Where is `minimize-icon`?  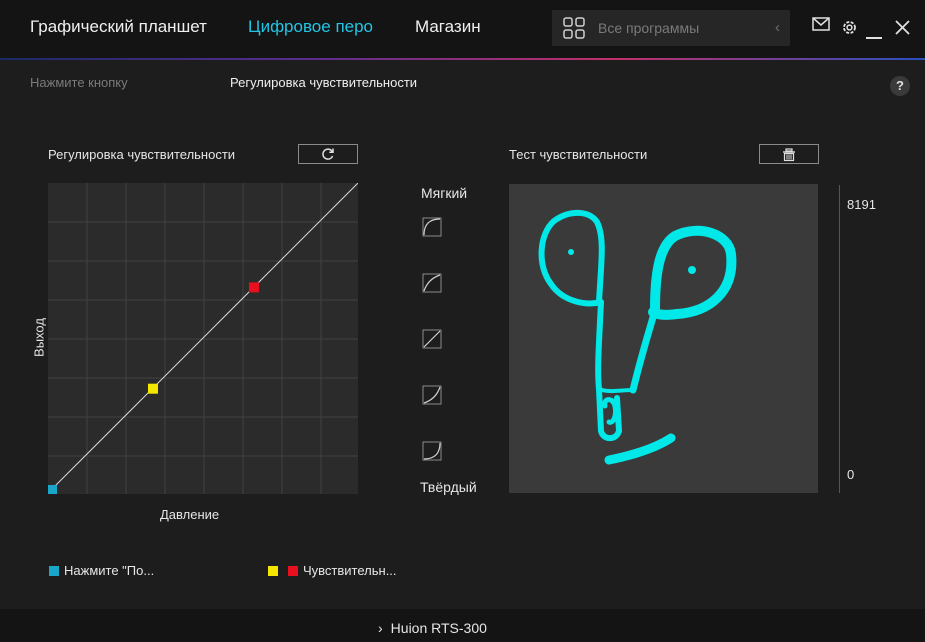
minimize-icon is located at coordinates (874, 36).